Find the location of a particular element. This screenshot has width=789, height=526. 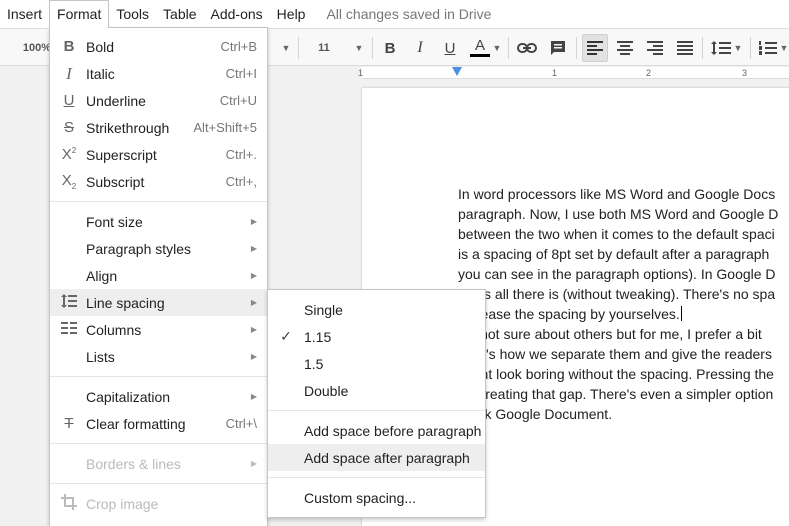

menu-item-shortcut: Ctrl+. is located at coordinates (241, 154).